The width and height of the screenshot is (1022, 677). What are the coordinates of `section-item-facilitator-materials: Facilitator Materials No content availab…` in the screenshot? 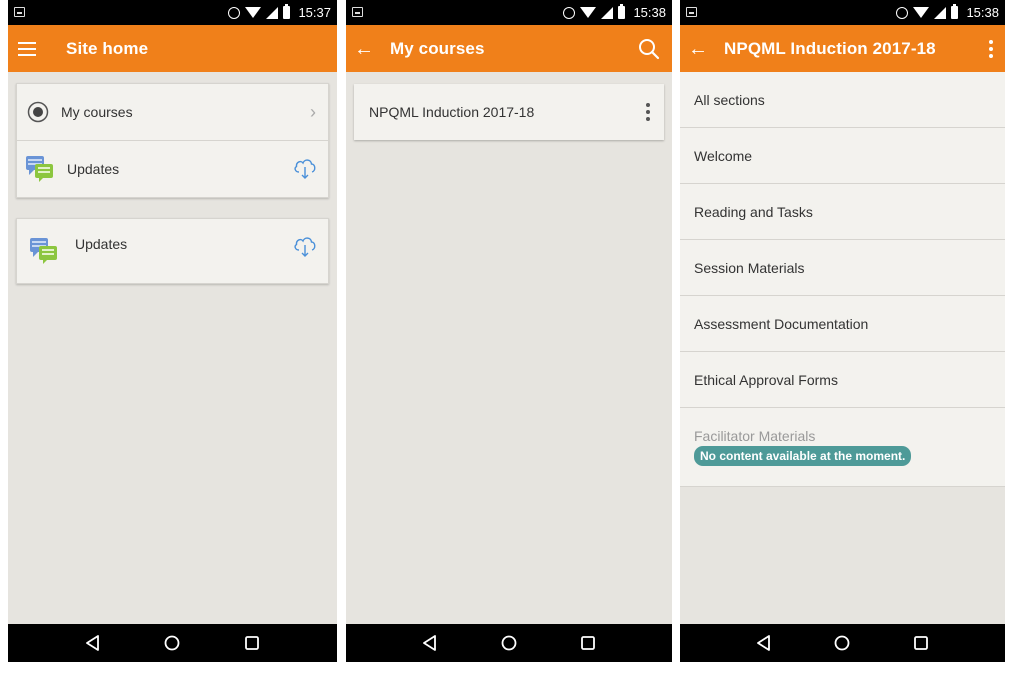 It's located at (842, 447).